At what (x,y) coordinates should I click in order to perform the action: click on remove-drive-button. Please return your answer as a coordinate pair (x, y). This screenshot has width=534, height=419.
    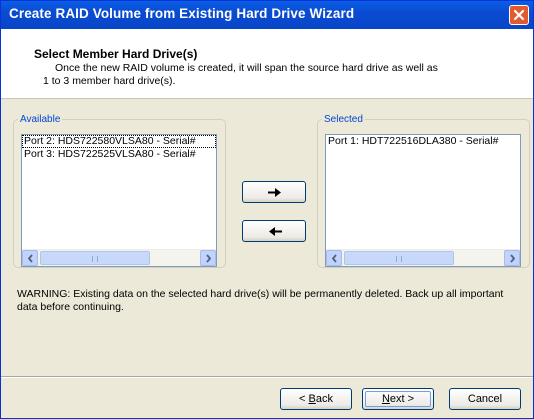
    Looking at the image, I should click on (274, 231).